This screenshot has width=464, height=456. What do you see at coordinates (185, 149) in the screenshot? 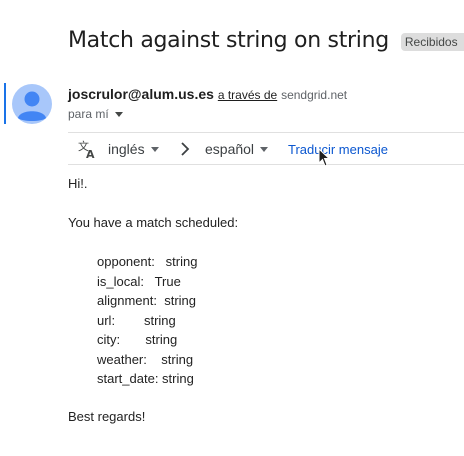
I see `chevron-right-icon` at bounding box center [185, 149].